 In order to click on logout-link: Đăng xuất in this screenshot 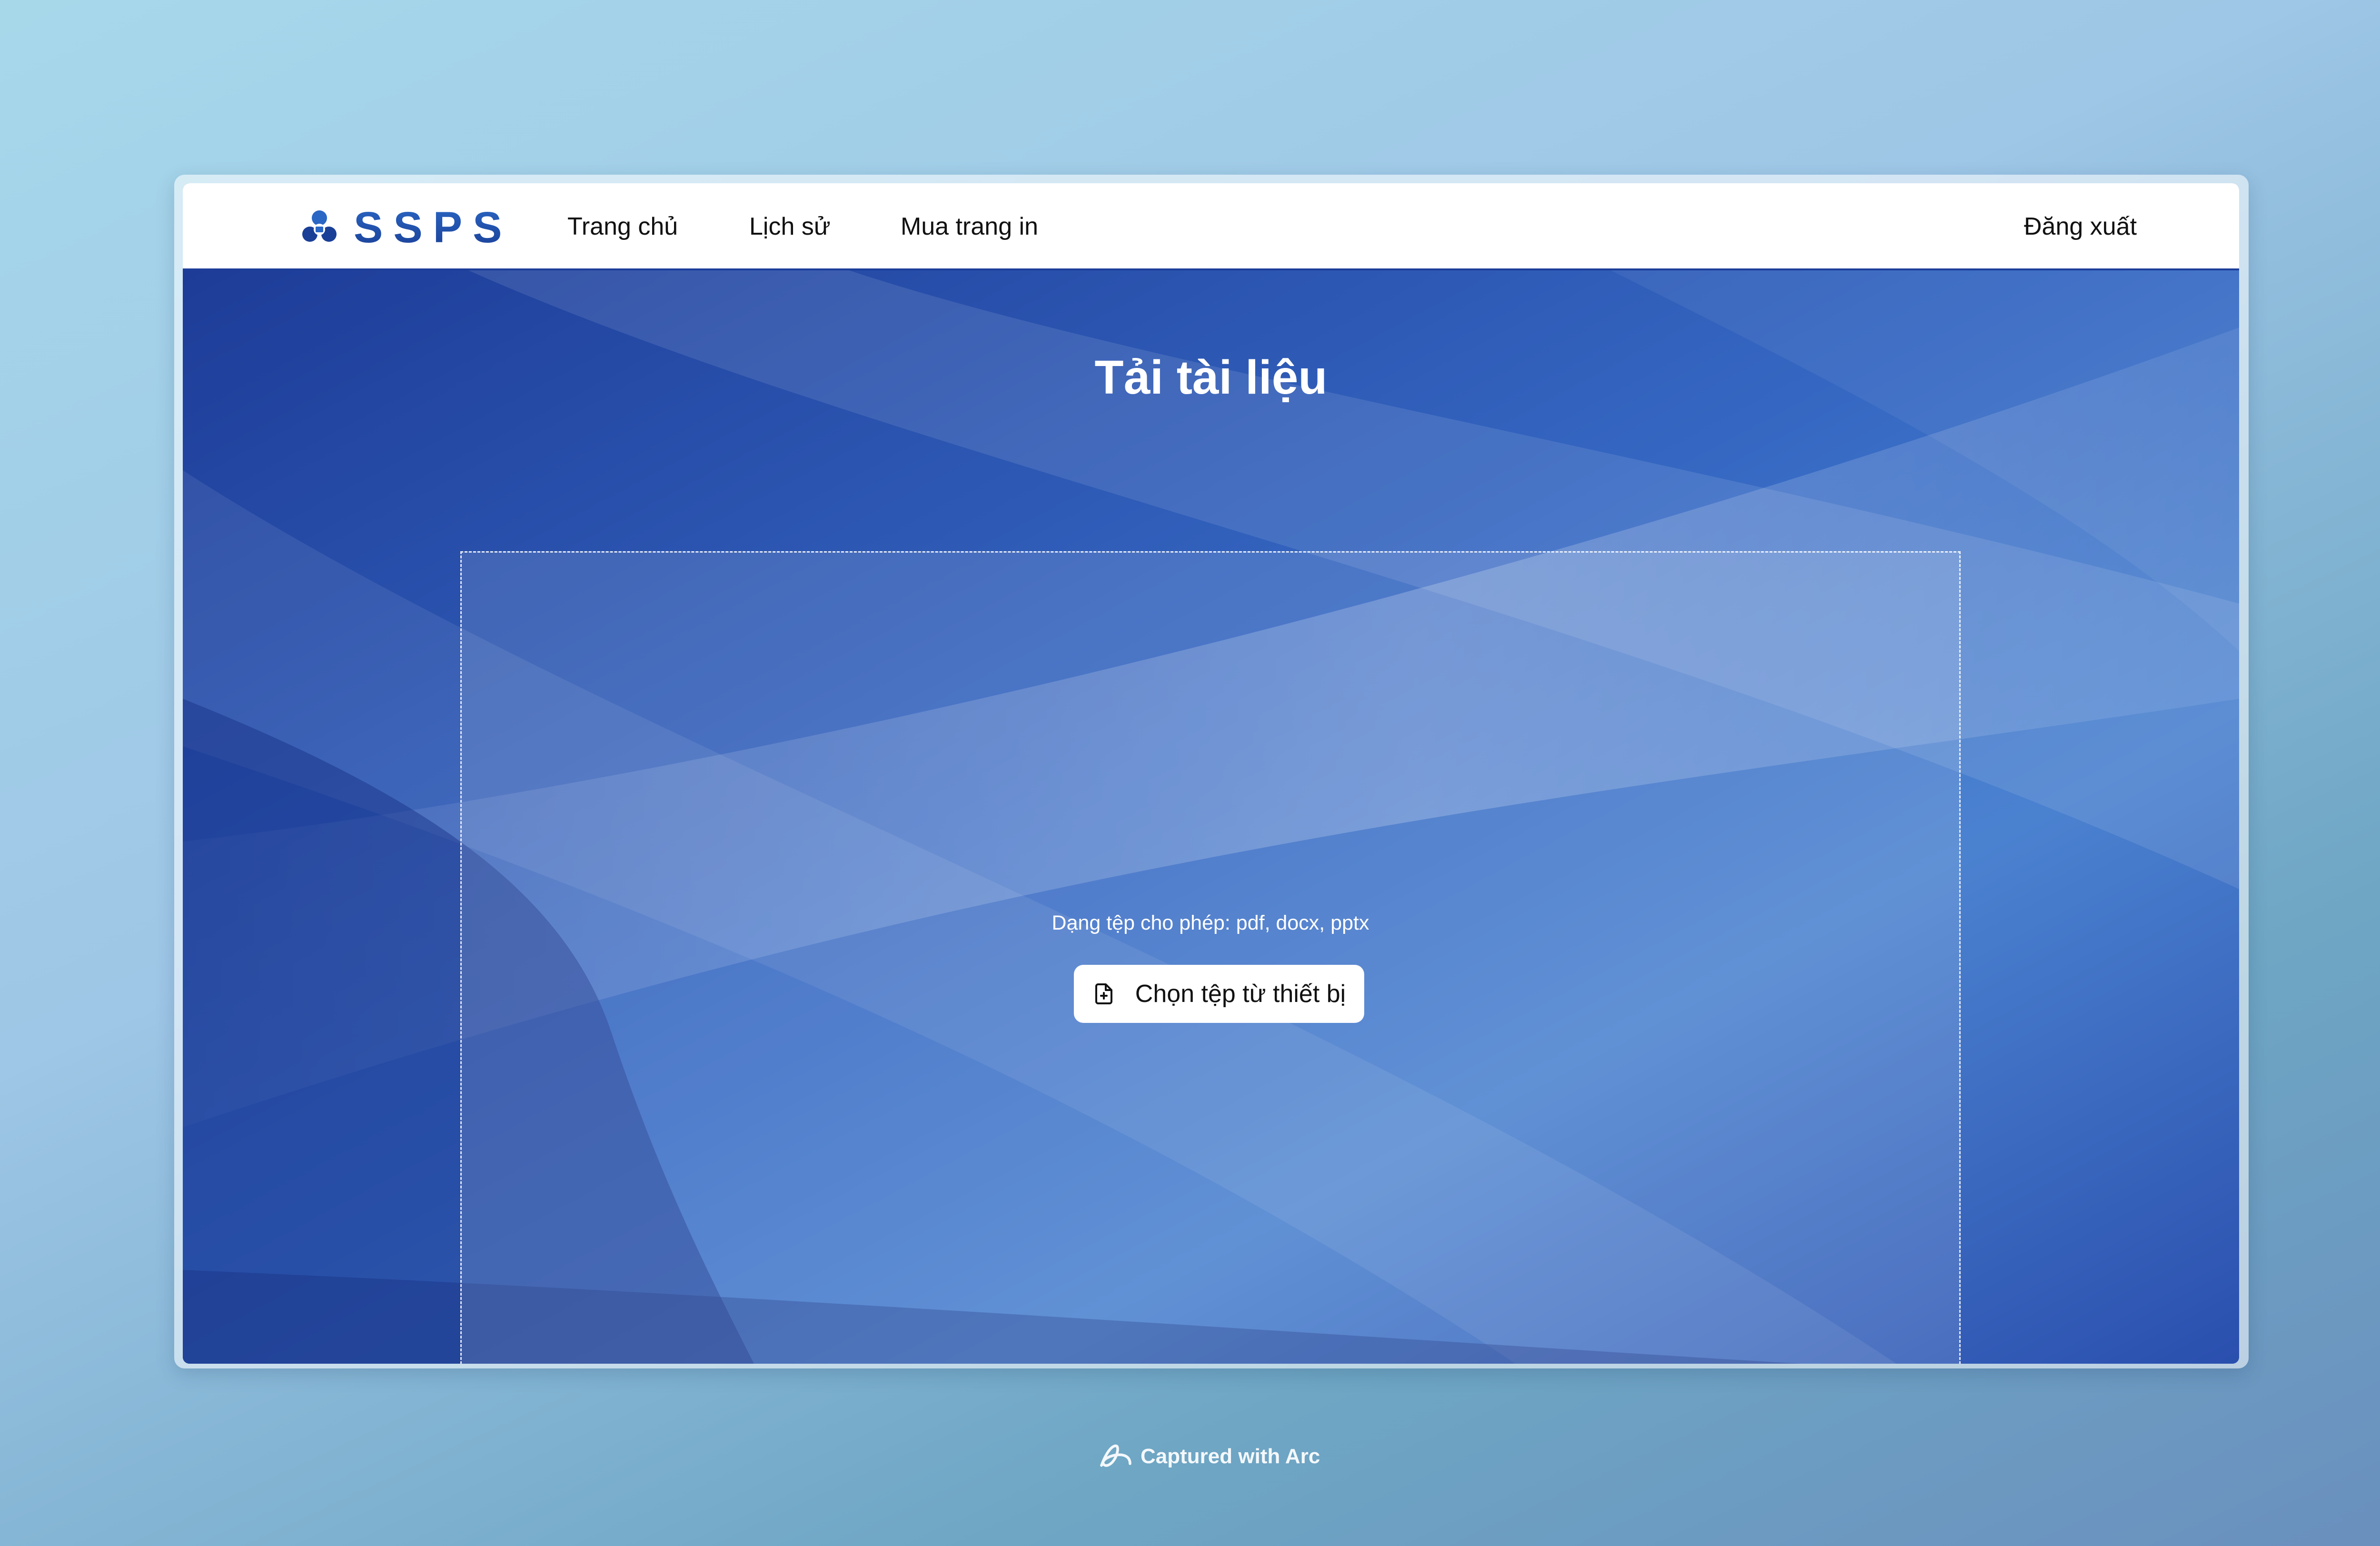, I will do `click(2080, 226)`.